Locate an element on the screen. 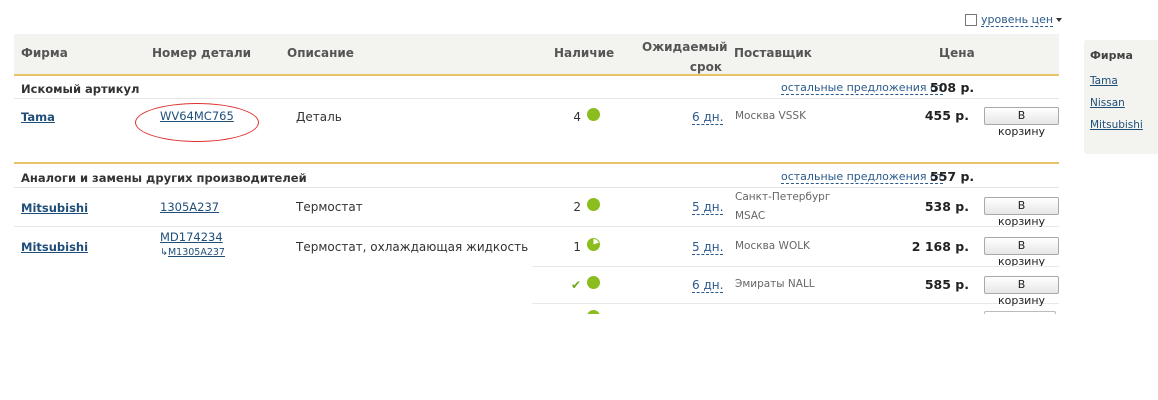 Image resolution: width=1158 pixels, height=400 pixels. header-part-number: Номер детали is located at coordinates (202, 53).